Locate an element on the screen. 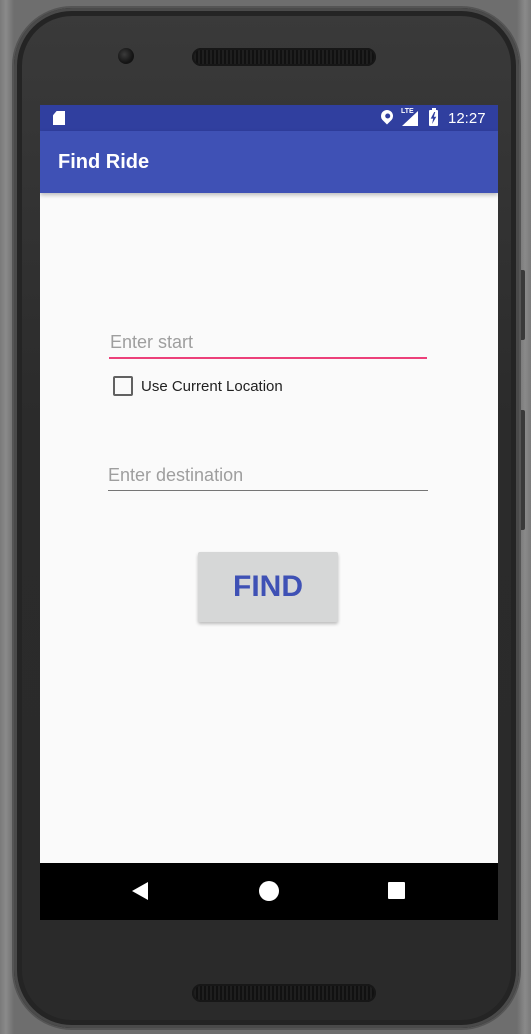 Image resolution: width=531 pixels, height=1034 pixels. home-icon is located at coordinates (269, 891).